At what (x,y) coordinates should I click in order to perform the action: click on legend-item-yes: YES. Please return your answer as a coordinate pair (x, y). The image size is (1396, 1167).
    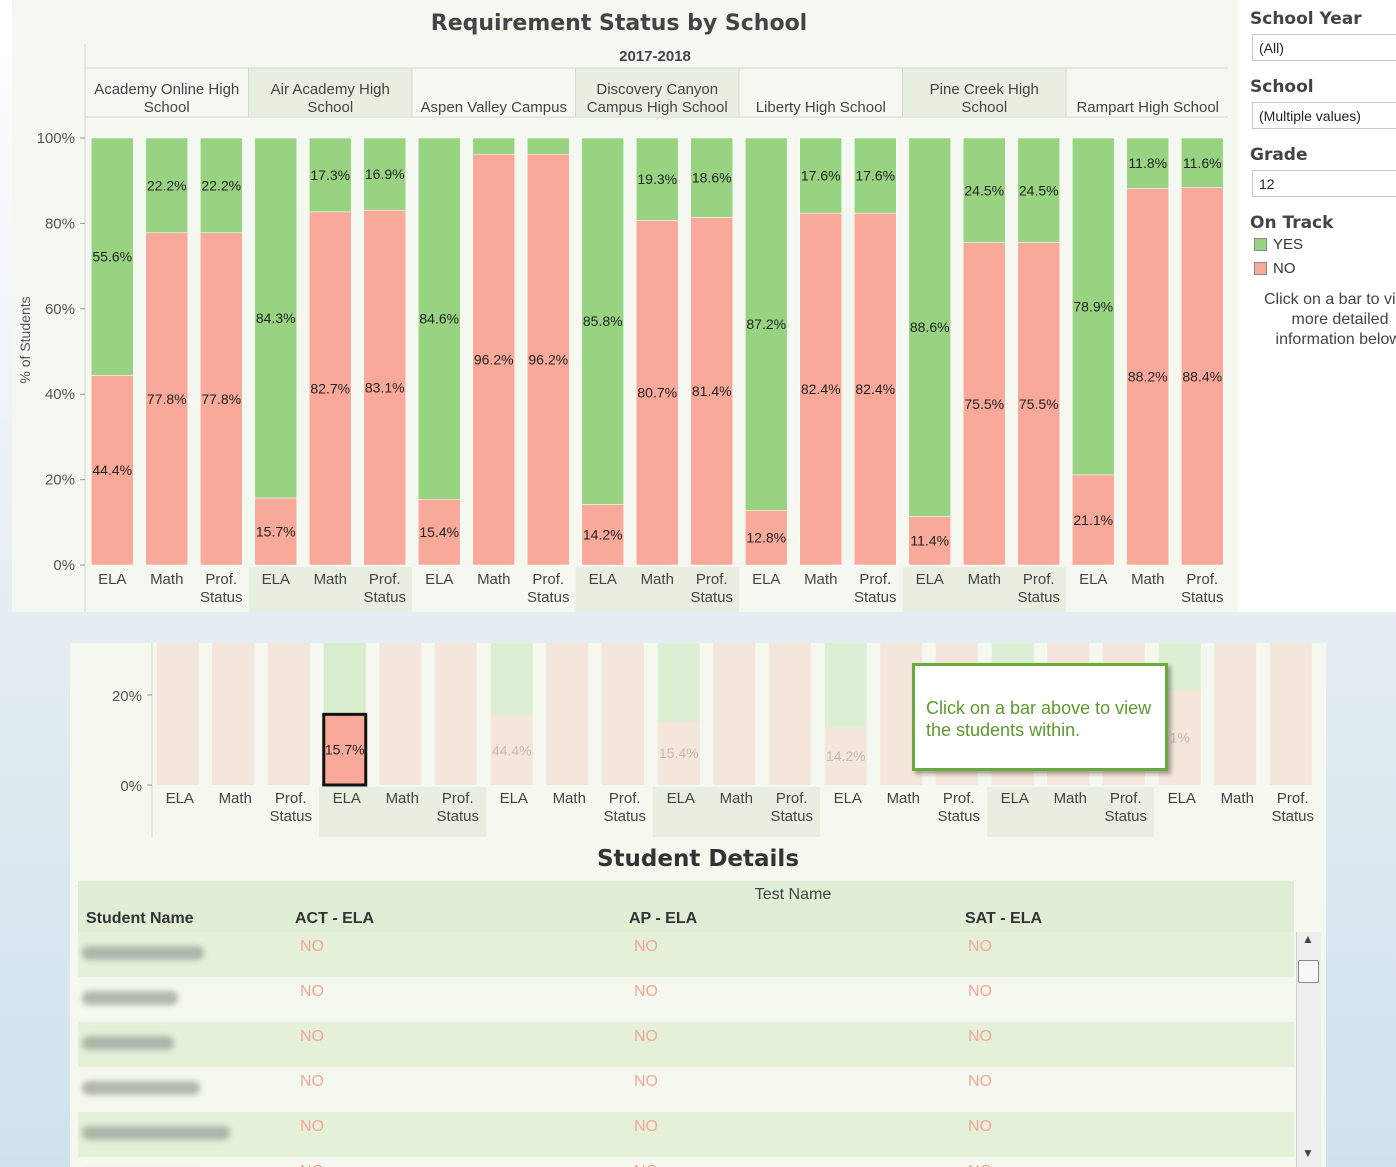
    Looking at the image, I should click on (1278, 244).